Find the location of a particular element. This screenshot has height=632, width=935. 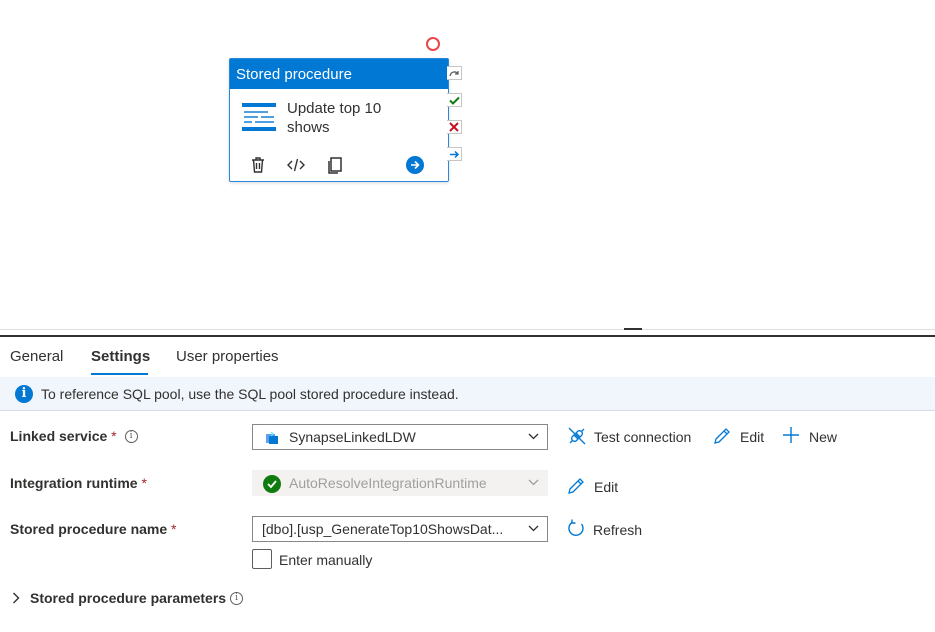

linked-service-label: Linked service * i is located at coordinates (74, 436).